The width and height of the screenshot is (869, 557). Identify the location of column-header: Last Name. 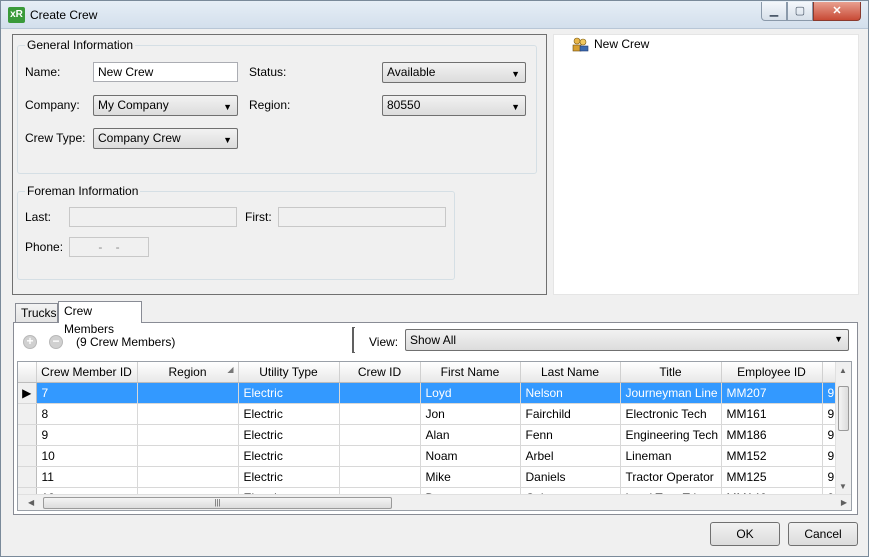
(570, 372).